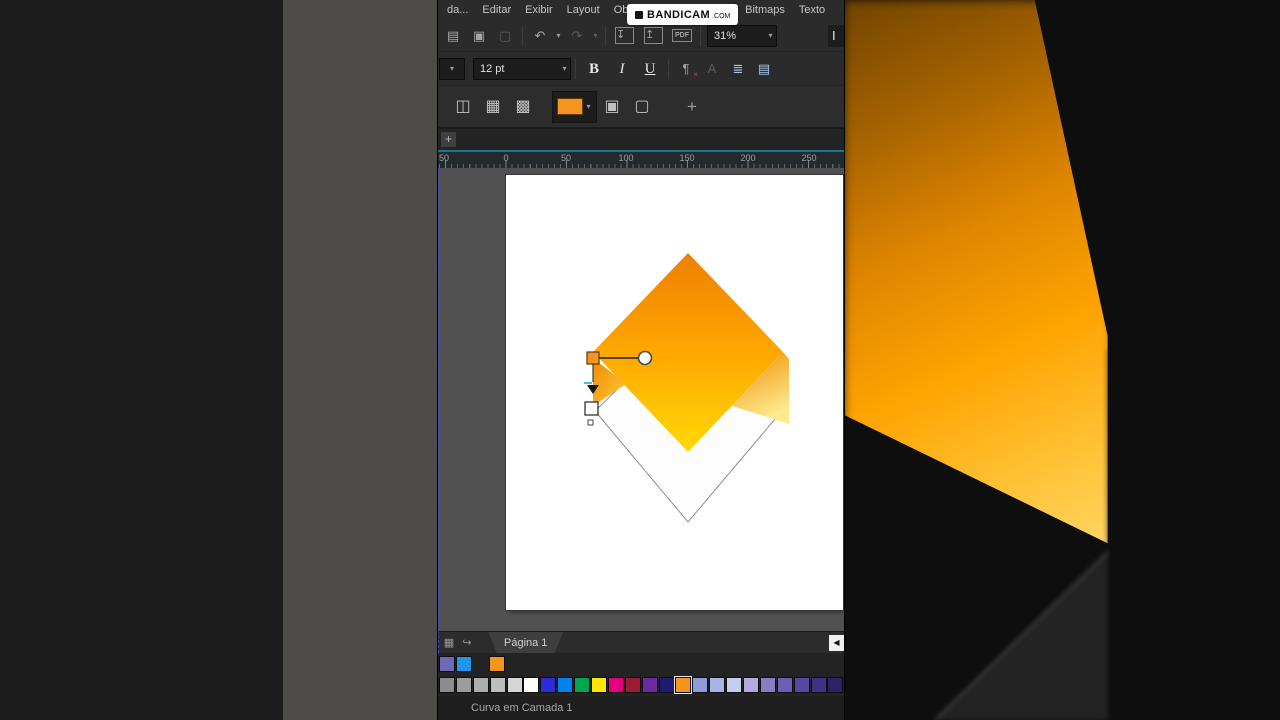 The height and width of the screenshot is (720, 1280). What do you see at coordinates (653, 35) in the screenshot?
I see `export-icon: ↥` at bounding box center [653, 35].